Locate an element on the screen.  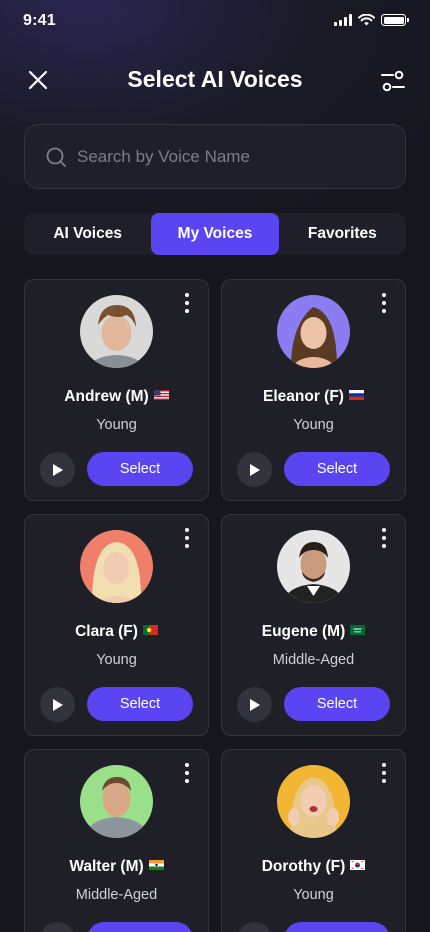
united-states-flag-icon is located at coordinates (161, 395).